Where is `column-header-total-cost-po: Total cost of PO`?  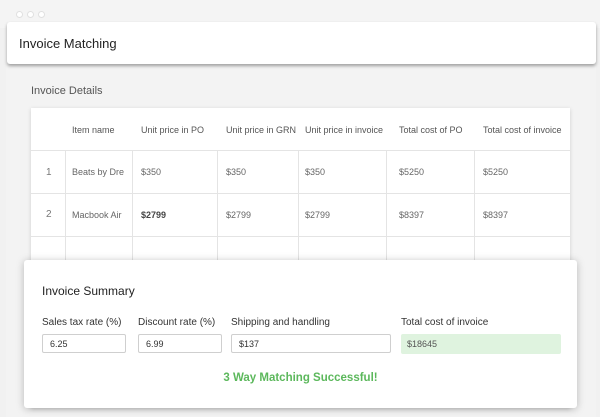 column-header-total-cost-po: Total cost of PO is located at coordinates (431, 130).